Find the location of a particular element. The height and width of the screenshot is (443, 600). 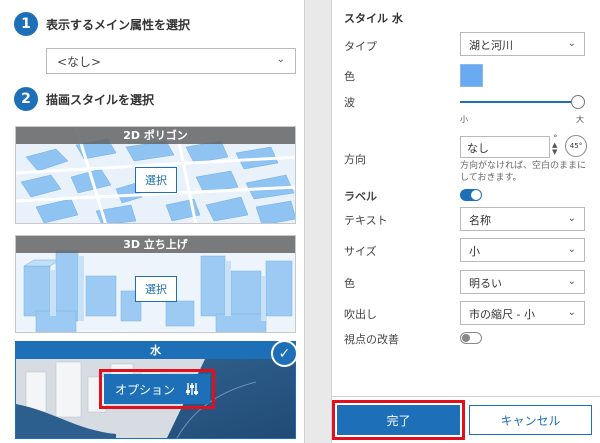

text-select-value: 名称 is located at coordinates (480, 220).